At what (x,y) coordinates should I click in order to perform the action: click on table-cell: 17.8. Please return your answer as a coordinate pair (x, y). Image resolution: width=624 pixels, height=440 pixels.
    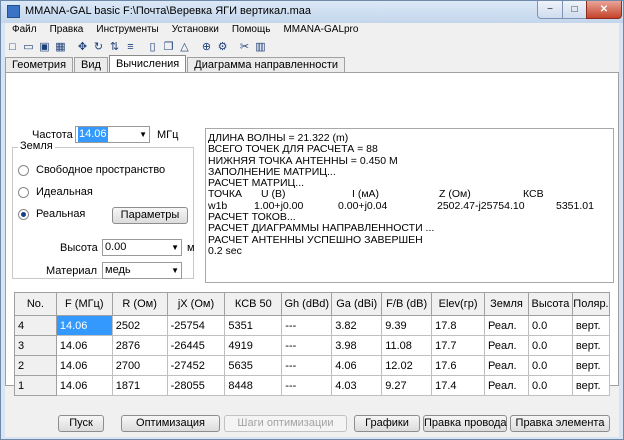
    Looking at the image, I should click on (458, 325).